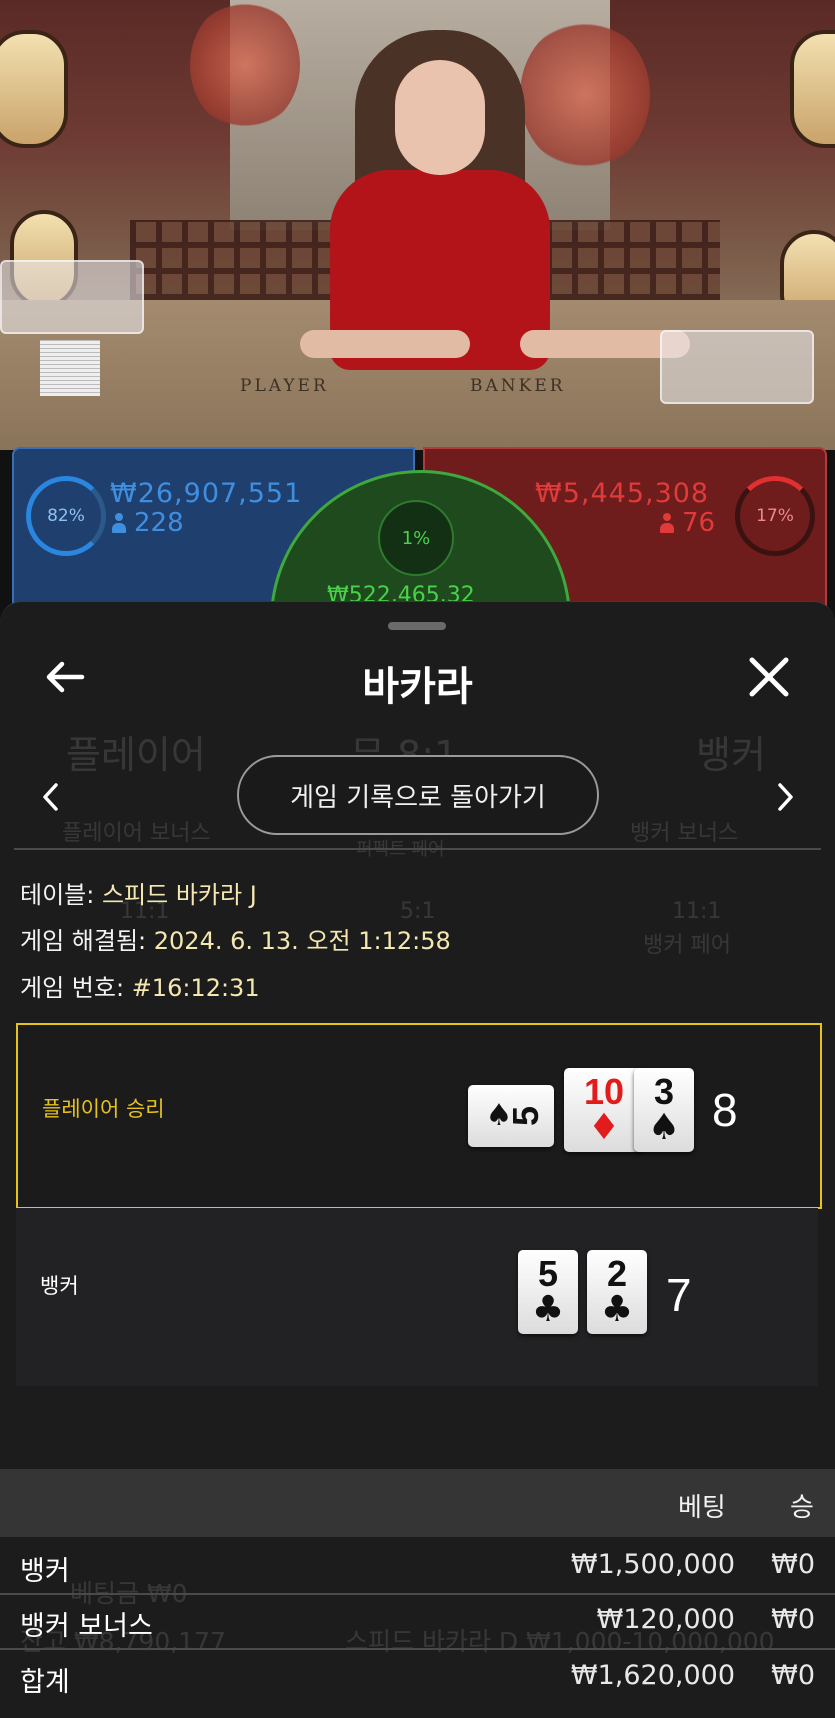 The height and width of the screenshot is (1718, 835). I want to click on ghost-player-bonus: 플레이어 보너스, so click(136, 833).